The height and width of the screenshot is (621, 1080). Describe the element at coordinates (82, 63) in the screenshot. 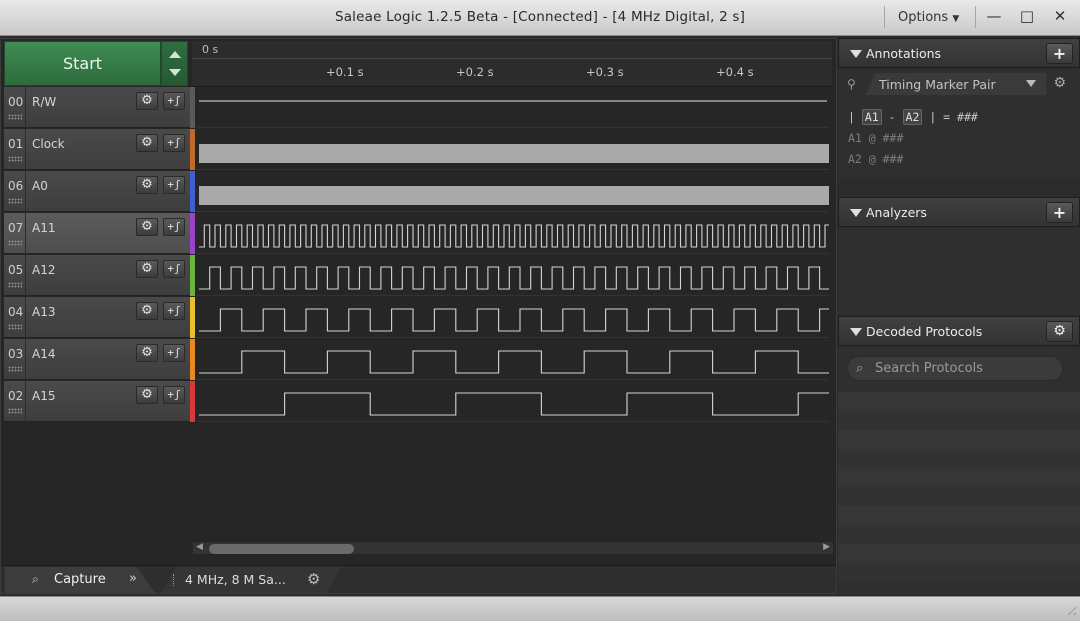

I see `start-button: Start` at that location.